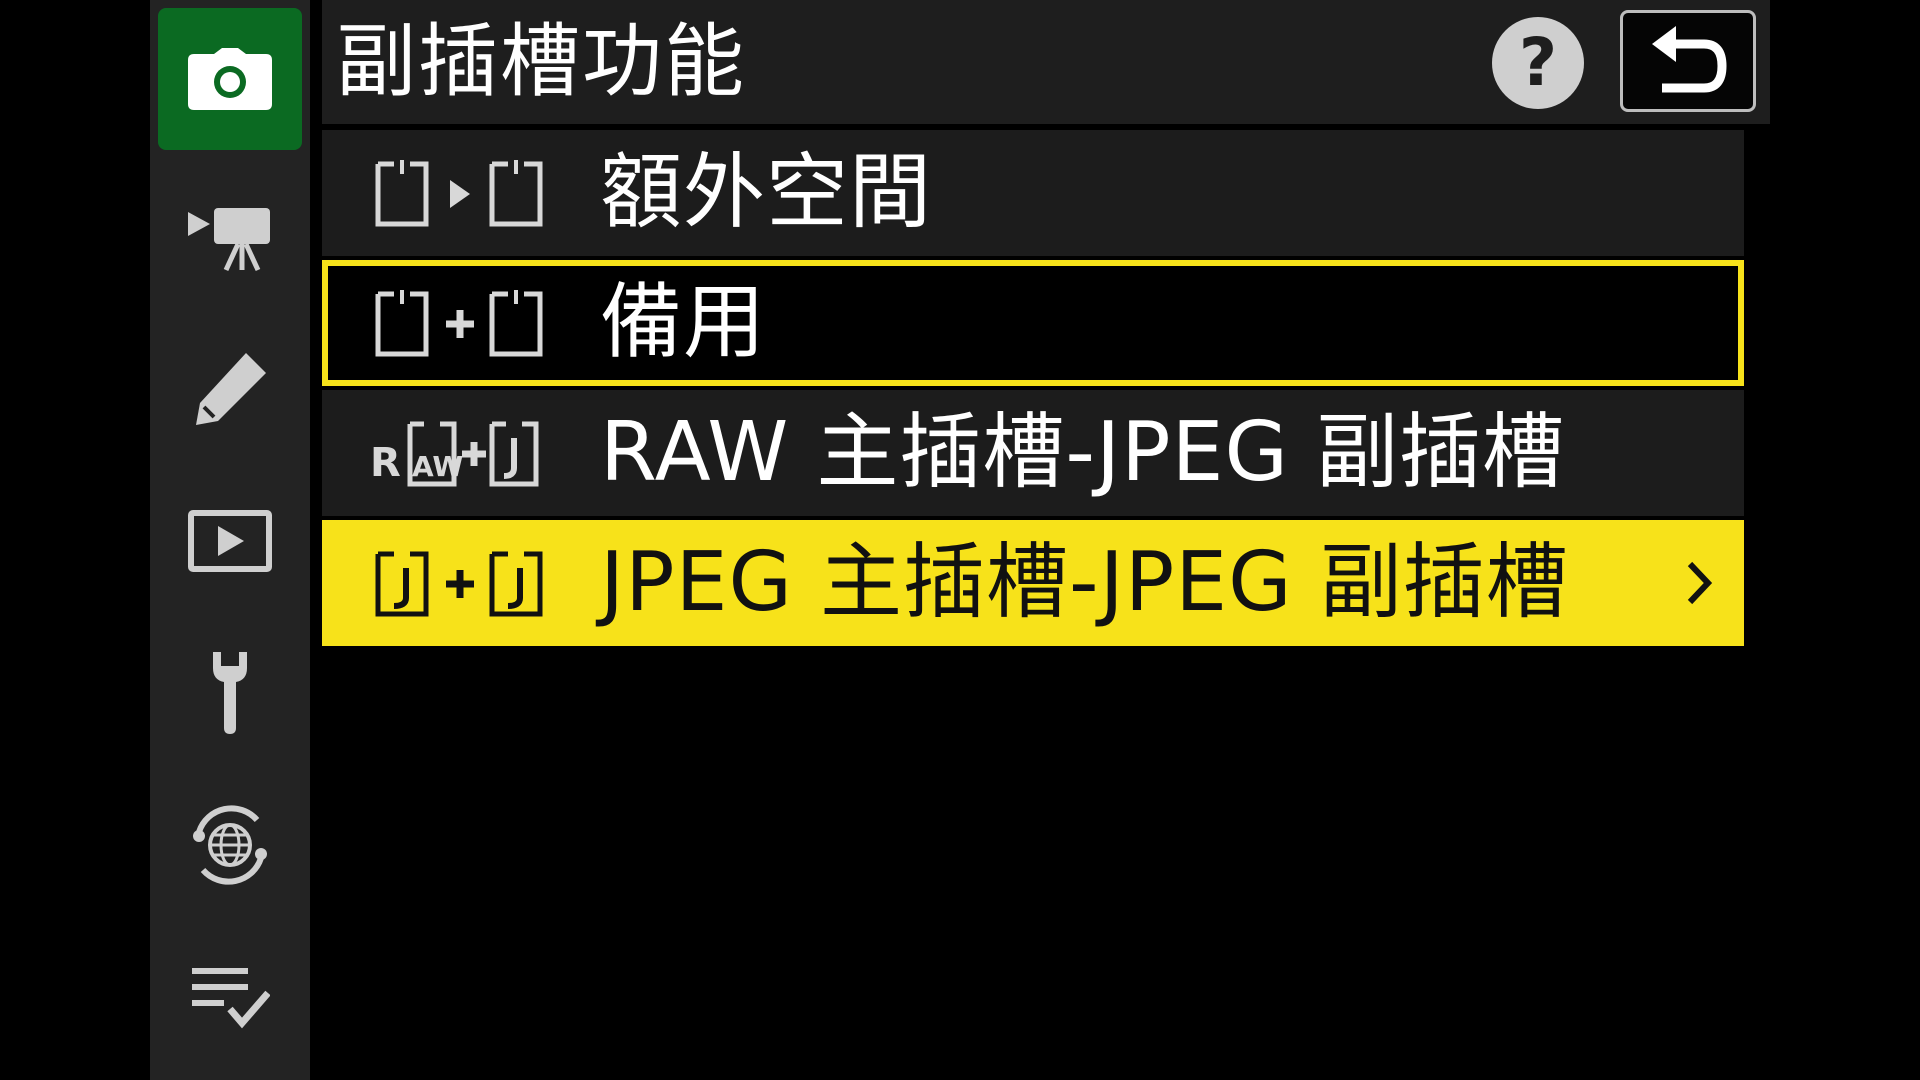 The width and height of the screenshot is (1920, 1080). What do you see at coordinates (1033, 193) in the screenshot?
I see `menu-item-overflow: 額外空間` at bounding box center [1033, 193].